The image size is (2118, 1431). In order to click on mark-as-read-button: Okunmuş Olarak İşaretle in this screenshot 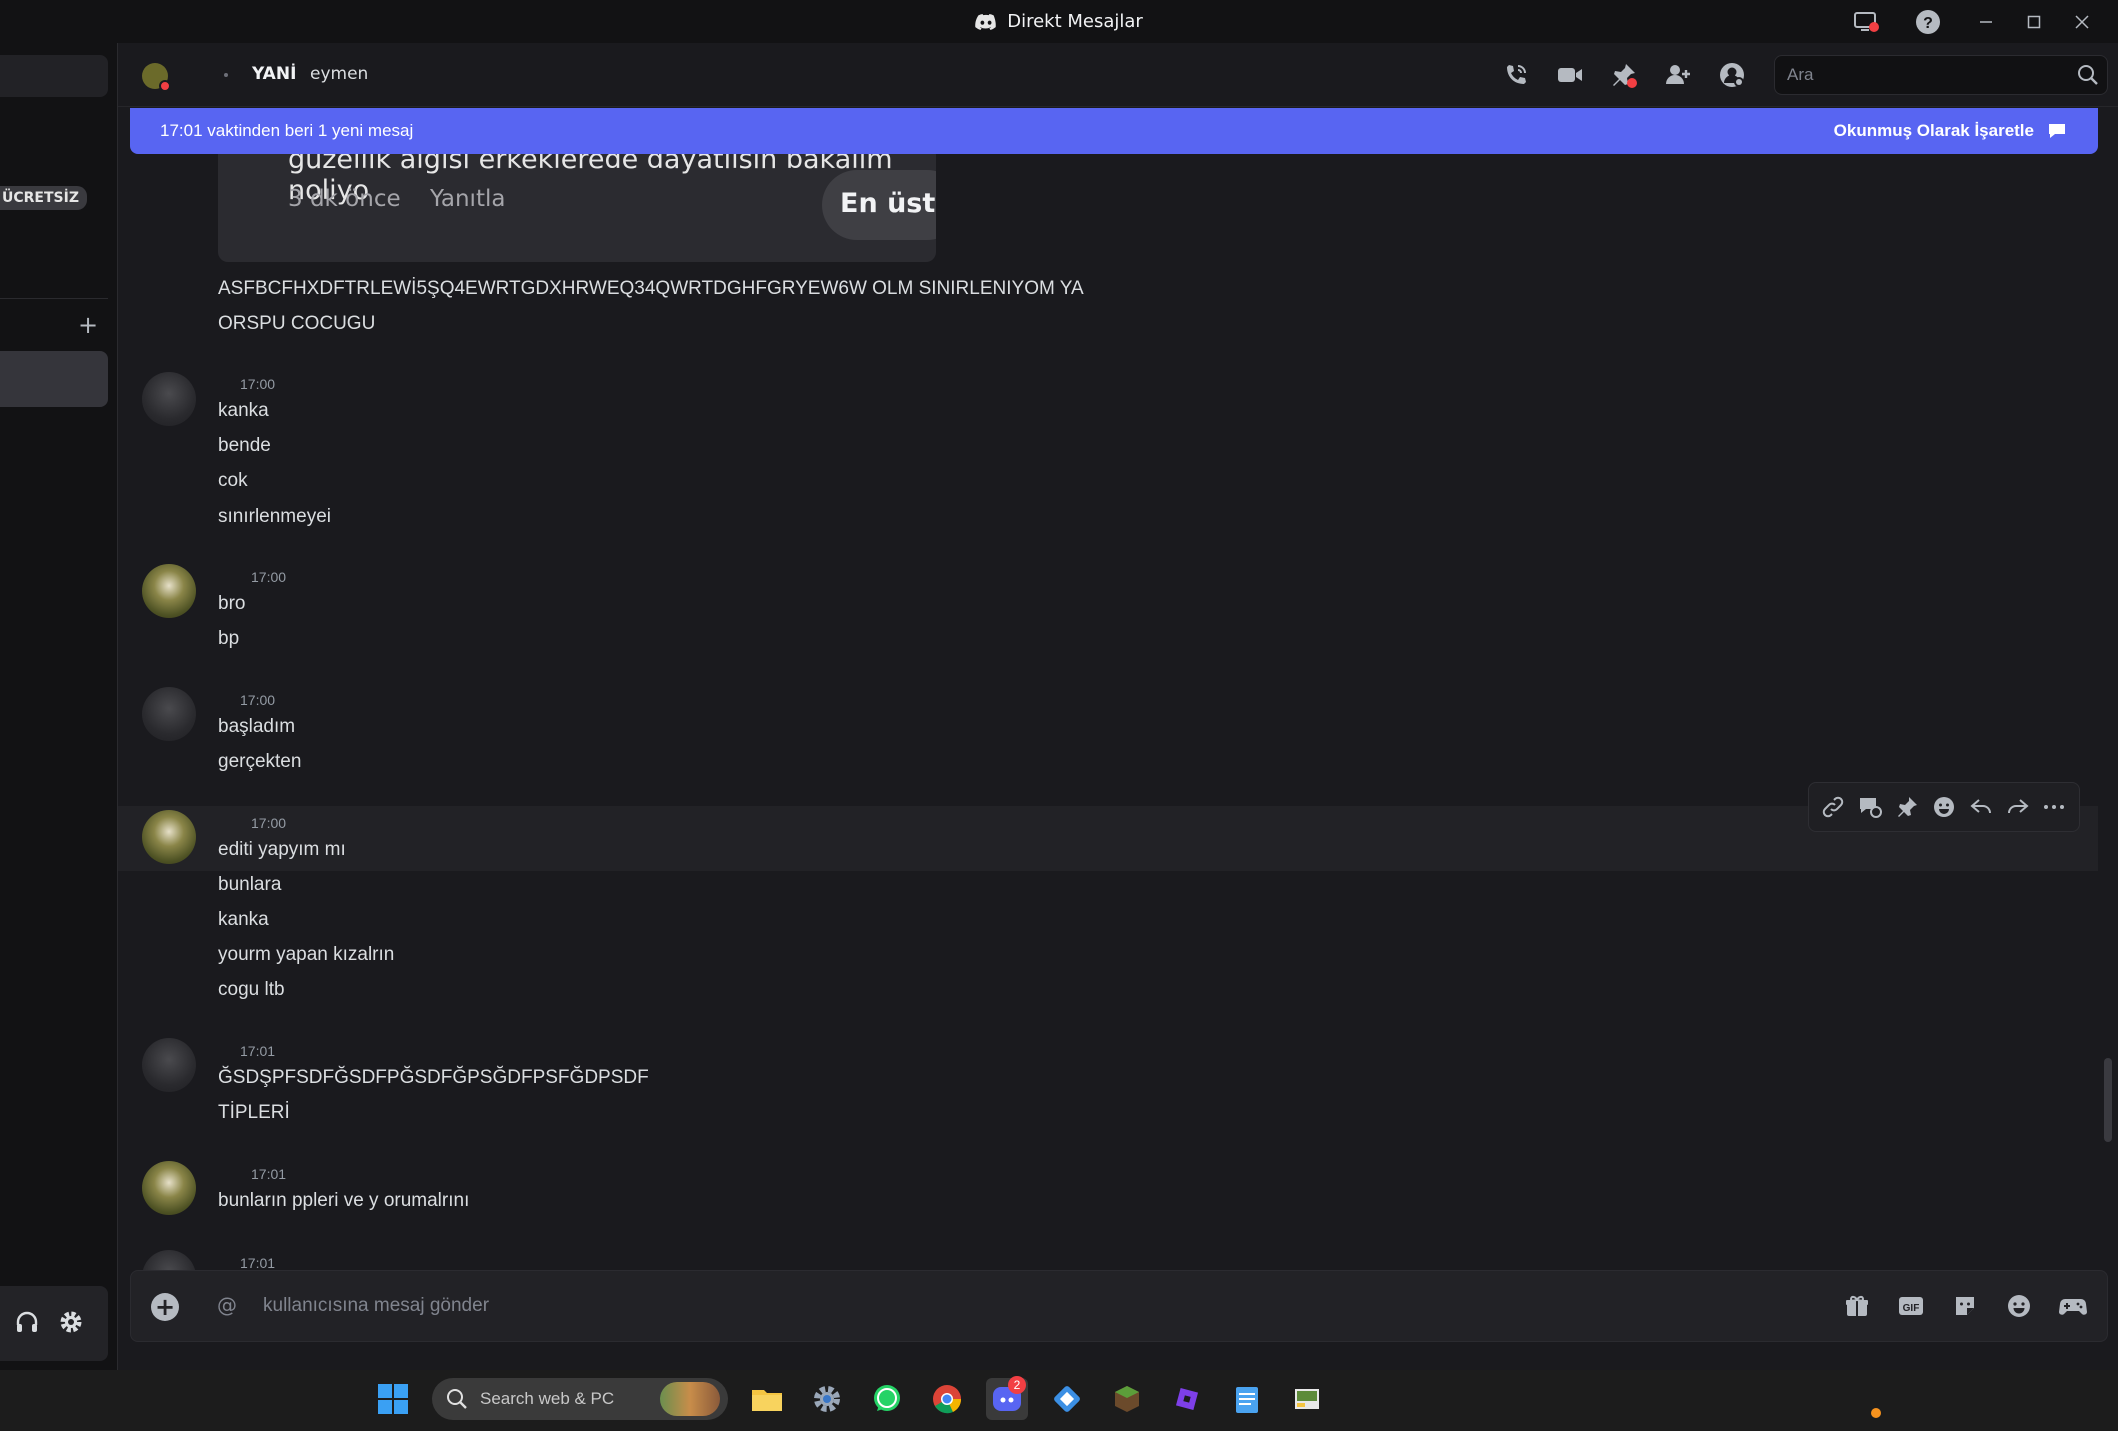, I will do `click(1951, 131)`.